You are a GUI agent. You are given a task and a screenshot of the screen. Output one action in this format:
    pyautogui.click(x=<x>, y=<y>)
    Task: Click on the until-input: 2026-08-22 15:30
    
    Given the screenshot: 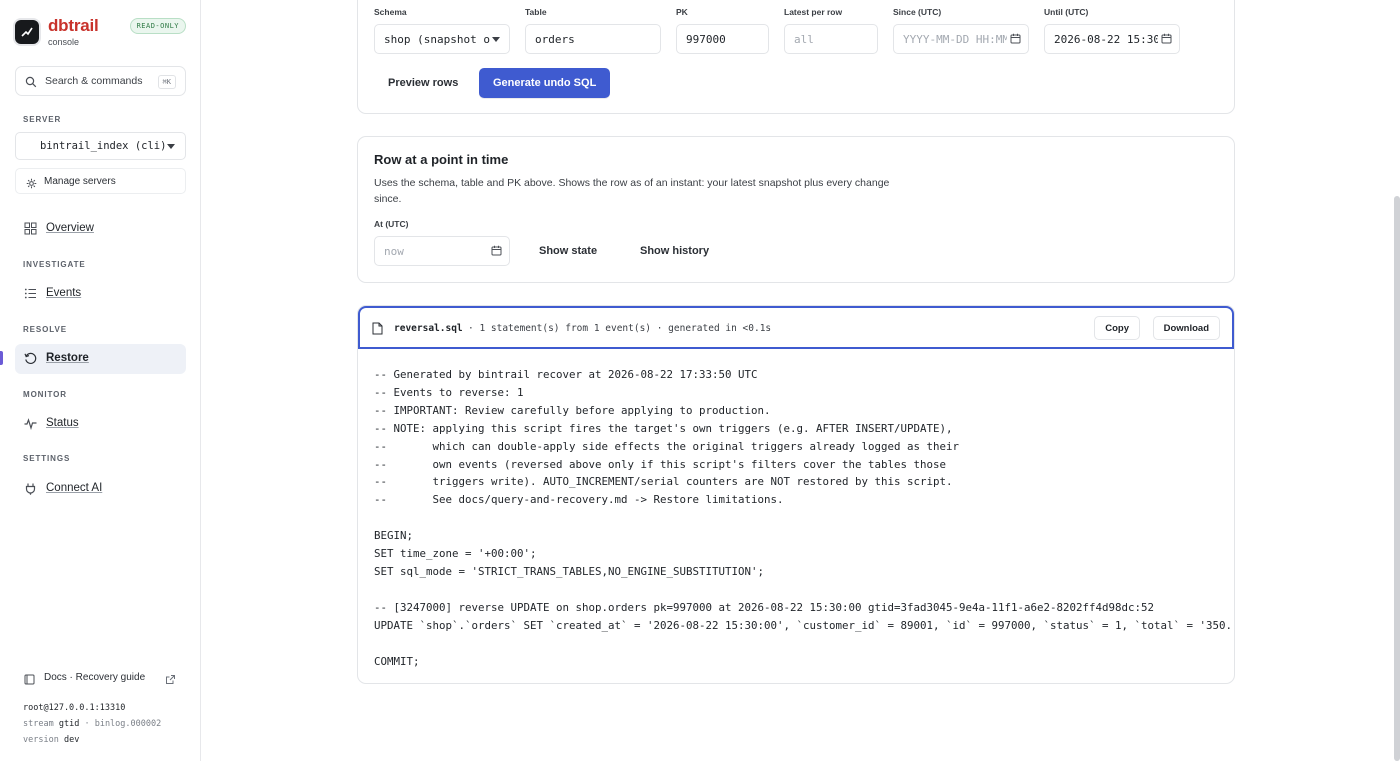 What is the action you would take?
    pyautogui.click(x=1112, y=39)
    